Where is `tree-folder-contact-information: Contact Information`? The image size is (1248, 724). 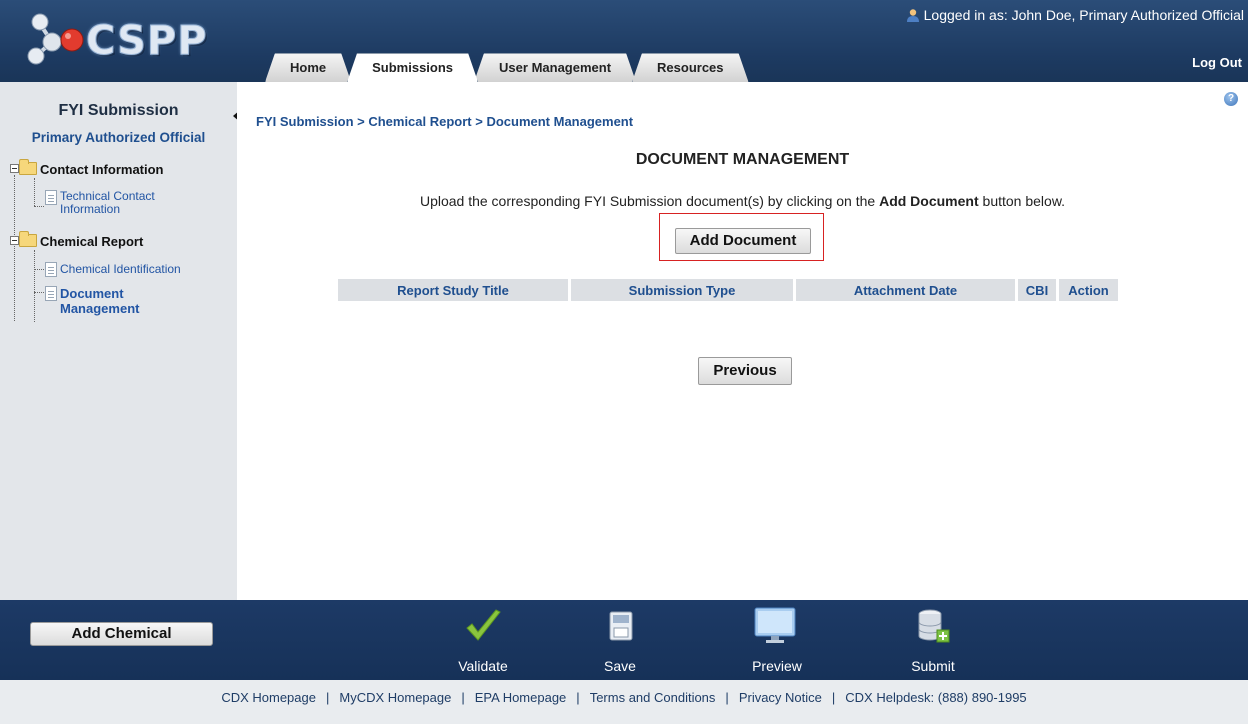
tree-folder-contact-information: Contact Information is located at coordinates (87, 168).